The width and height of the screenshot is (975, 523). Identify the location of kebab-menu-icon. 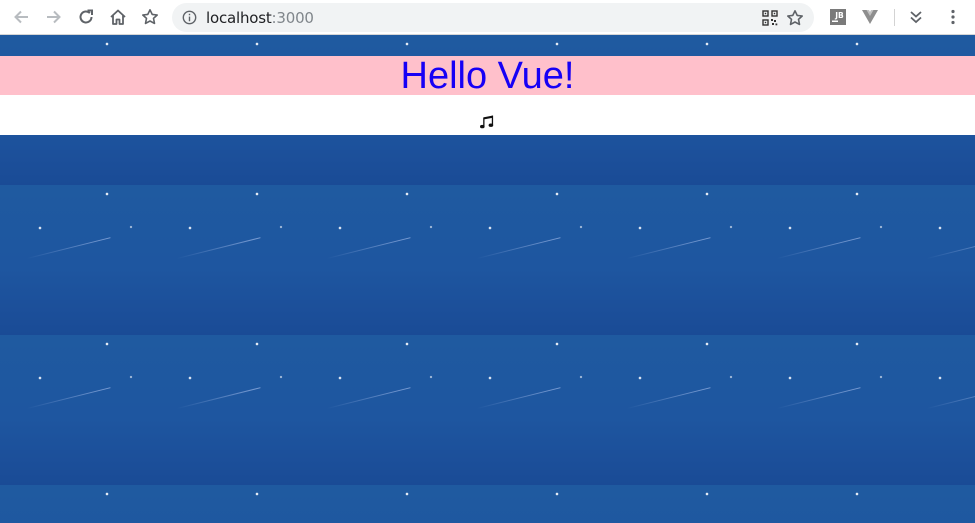
(953, 17).